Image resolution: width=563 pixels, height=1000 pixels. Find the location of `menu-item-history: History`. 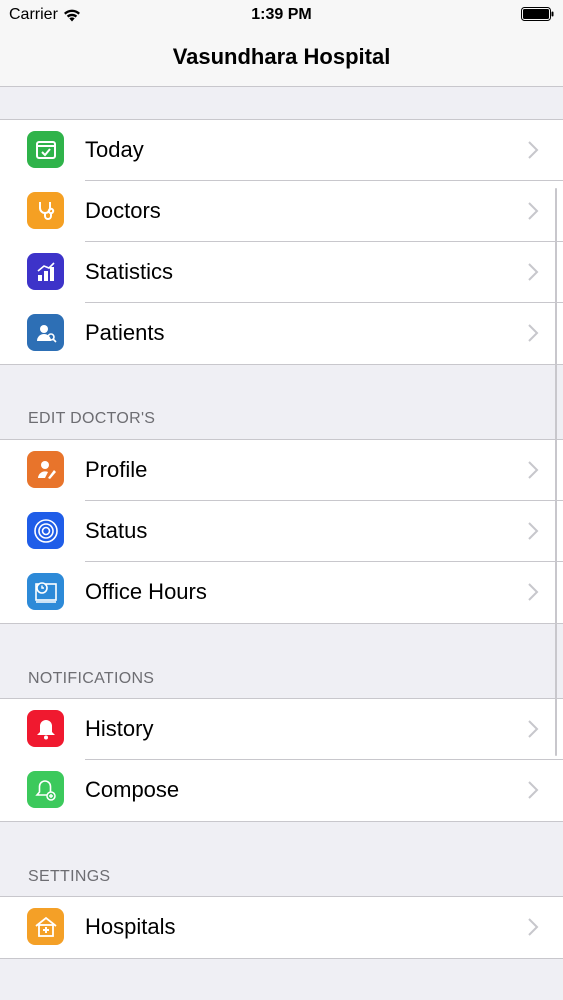

menu-item-history: History is located at coordinates (281, 729).